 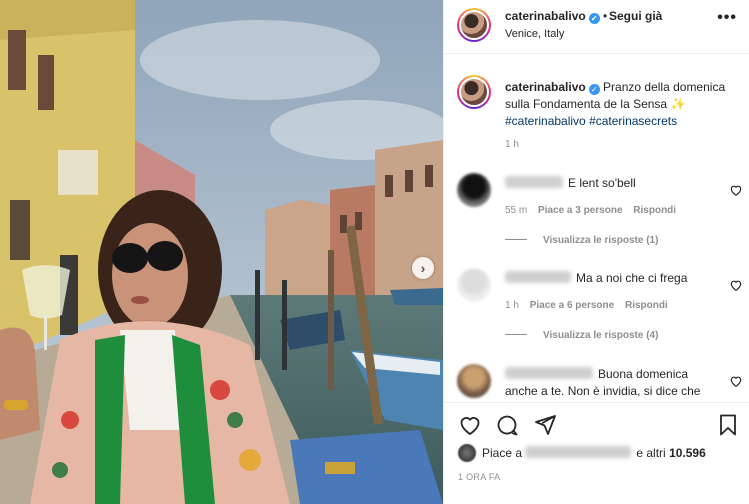 I want to click on comment-time: 55 m, so click(x=516, y=210).